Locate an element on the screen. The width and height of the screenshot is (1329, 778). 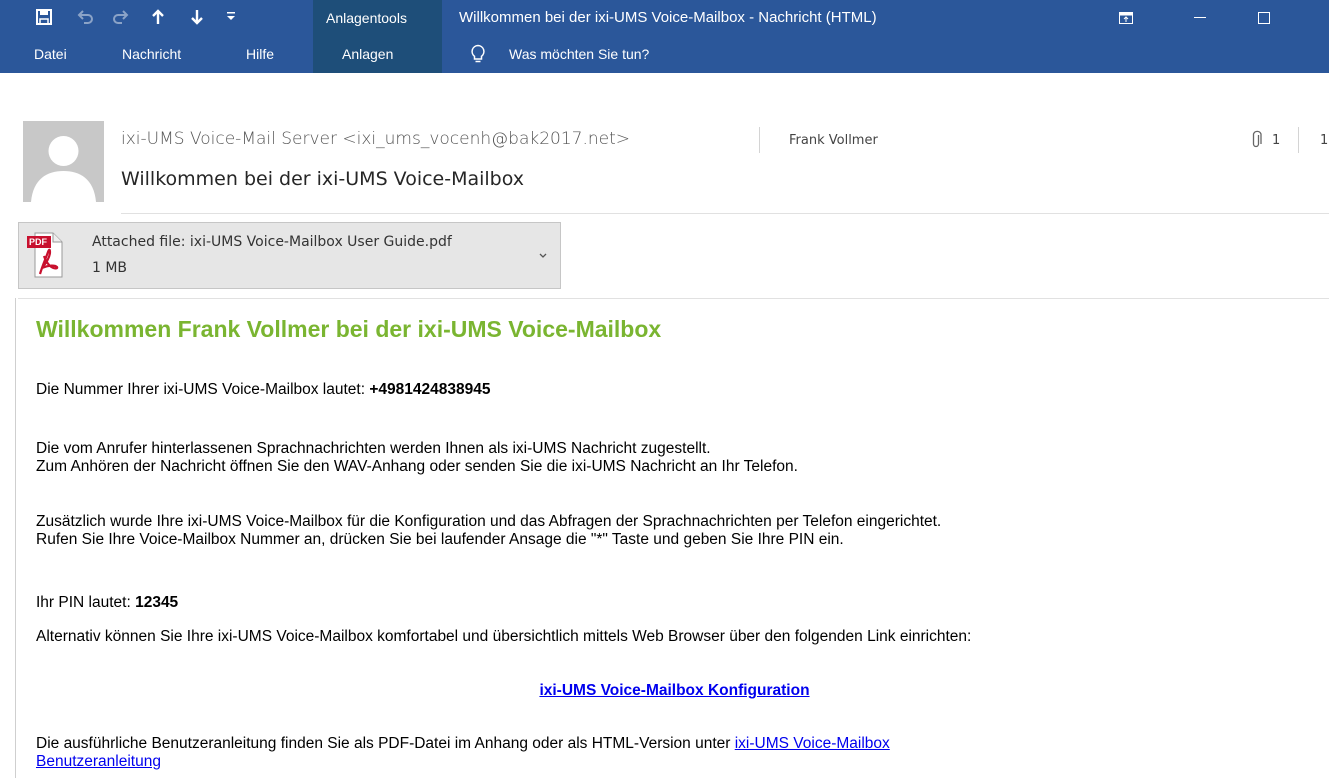
pin-line: Ihr PIN lautet: 12345 is located at coordinates (107, 603).